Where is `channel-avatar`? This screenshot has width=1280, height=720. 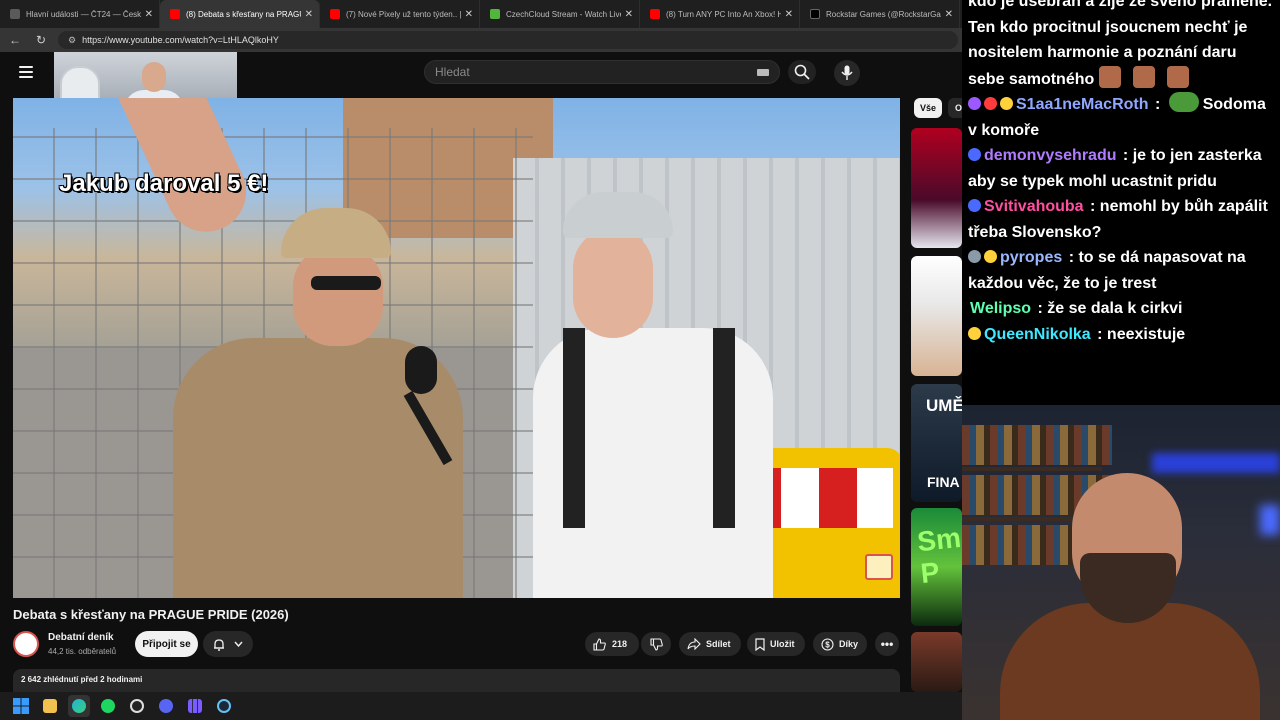
channel-avatar is located at coordinates (26, 644).